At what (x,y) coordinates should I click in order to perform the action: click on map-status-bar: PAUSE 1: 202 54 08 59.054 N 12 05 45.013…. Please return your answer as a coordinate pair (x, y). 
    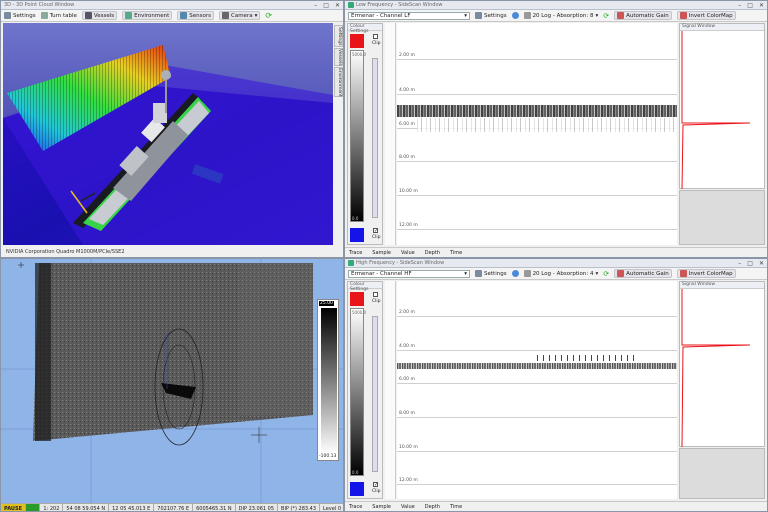
    Looking at the image, I should click on (172, 507).